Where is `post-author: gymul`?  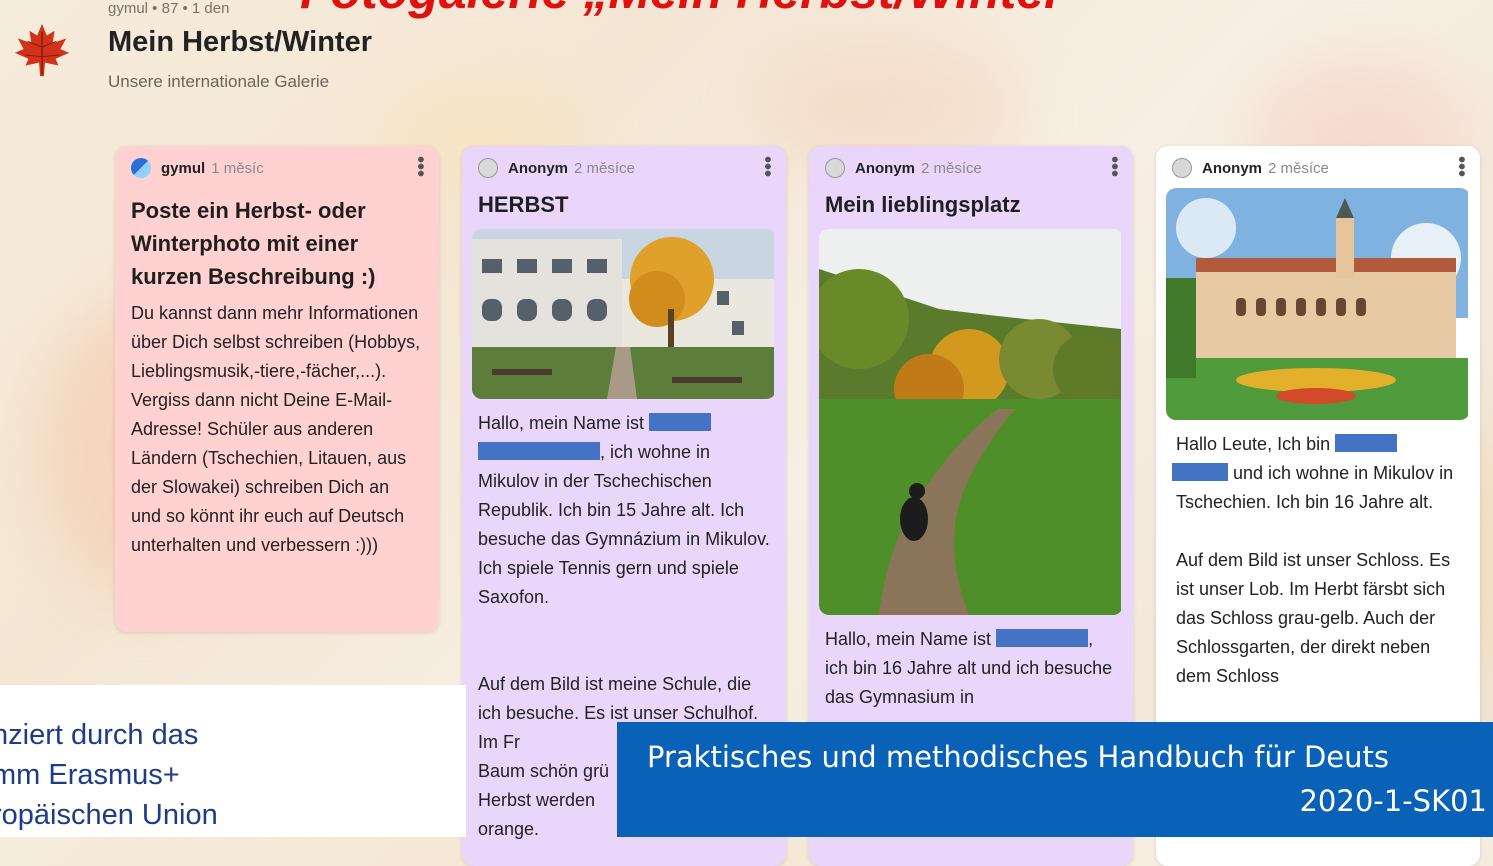
post-author: gymul is located at coordinates (183, 168).